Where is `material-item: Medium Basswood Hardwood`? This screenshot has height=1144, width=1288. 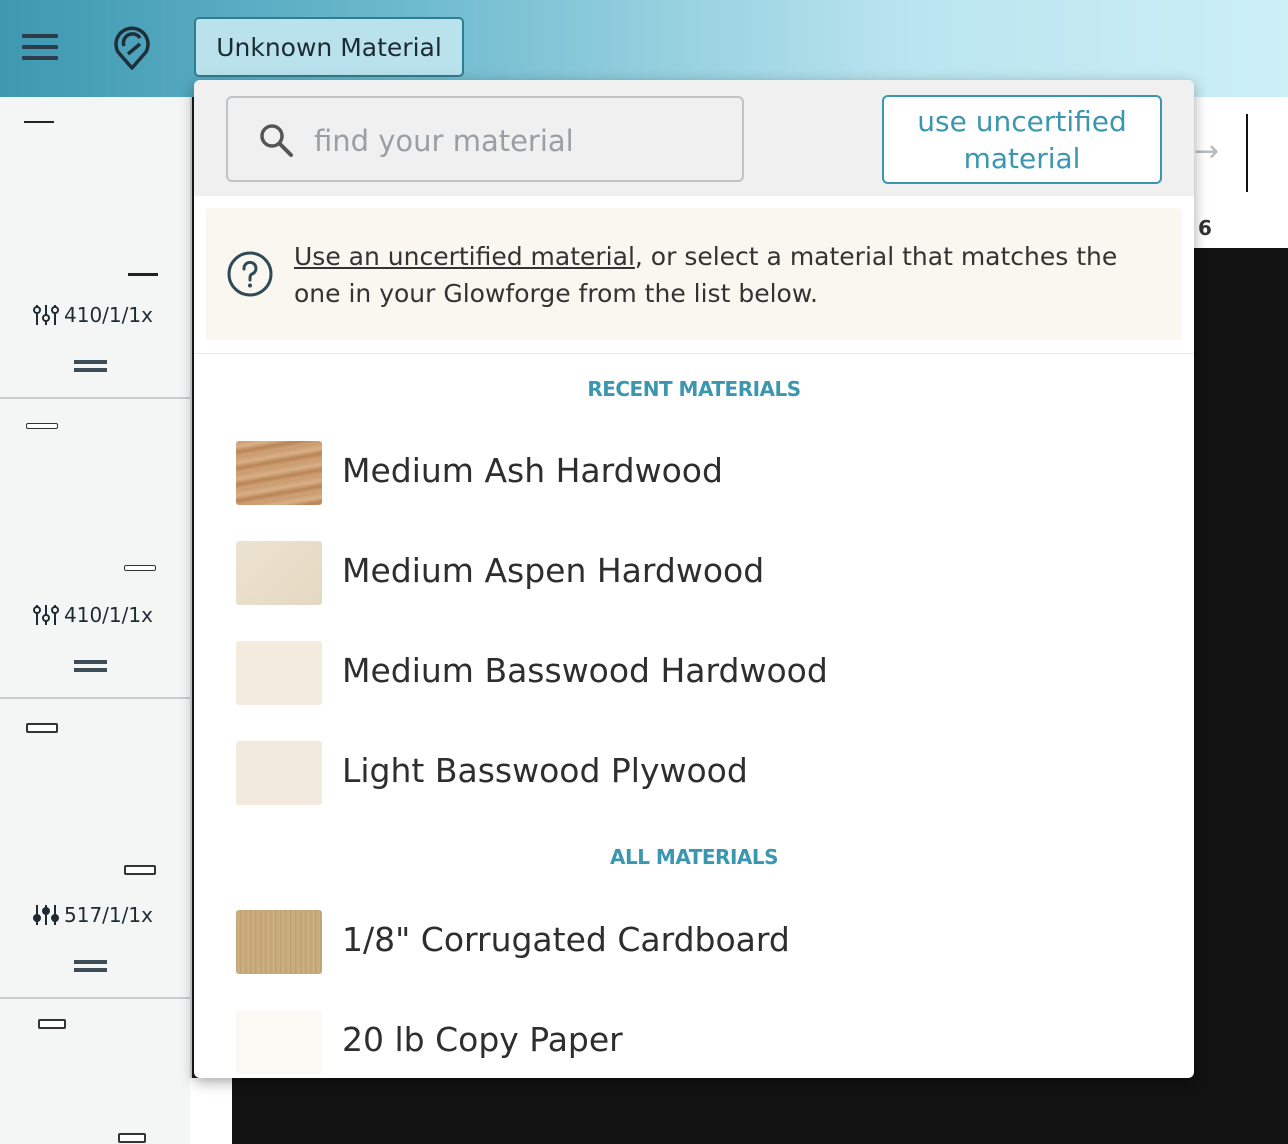 material-item: Medium Basswood Hardwood is located at coordinates (696, 674).